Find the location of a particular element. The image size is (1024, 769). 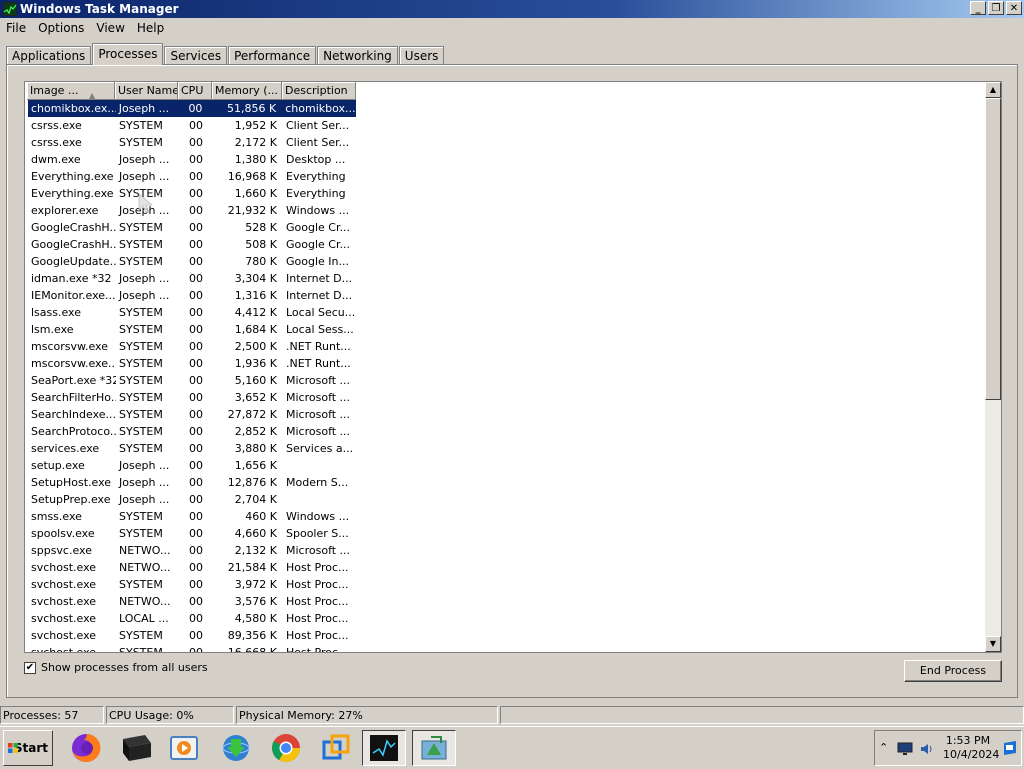

drive-taskbar-button is located at coordinates (136, 748).